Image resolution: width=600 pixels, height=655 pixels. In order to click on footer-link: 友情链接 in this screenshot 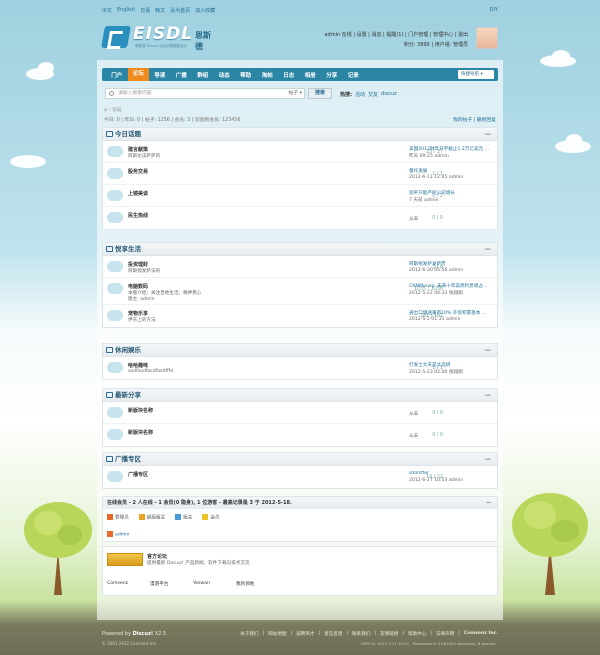, I will do `click(389, 634)`.